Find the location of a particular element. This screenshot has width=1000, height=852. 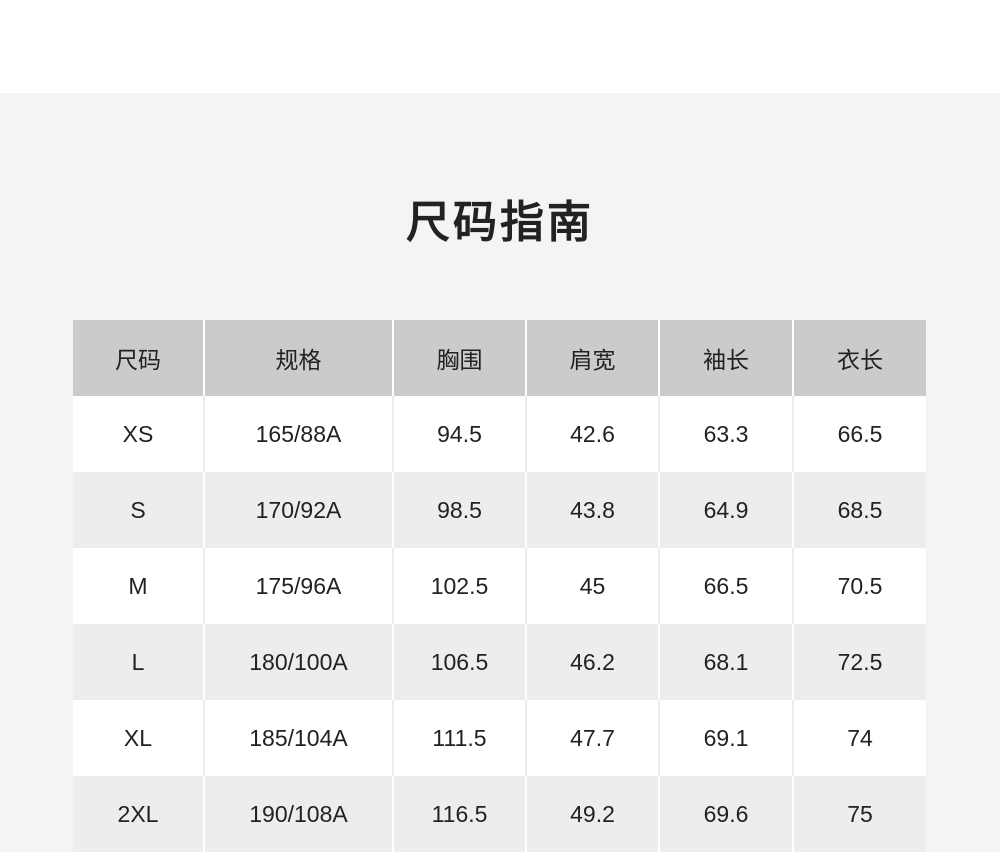

cell-length: 75 is located at coordinates (859, 814).